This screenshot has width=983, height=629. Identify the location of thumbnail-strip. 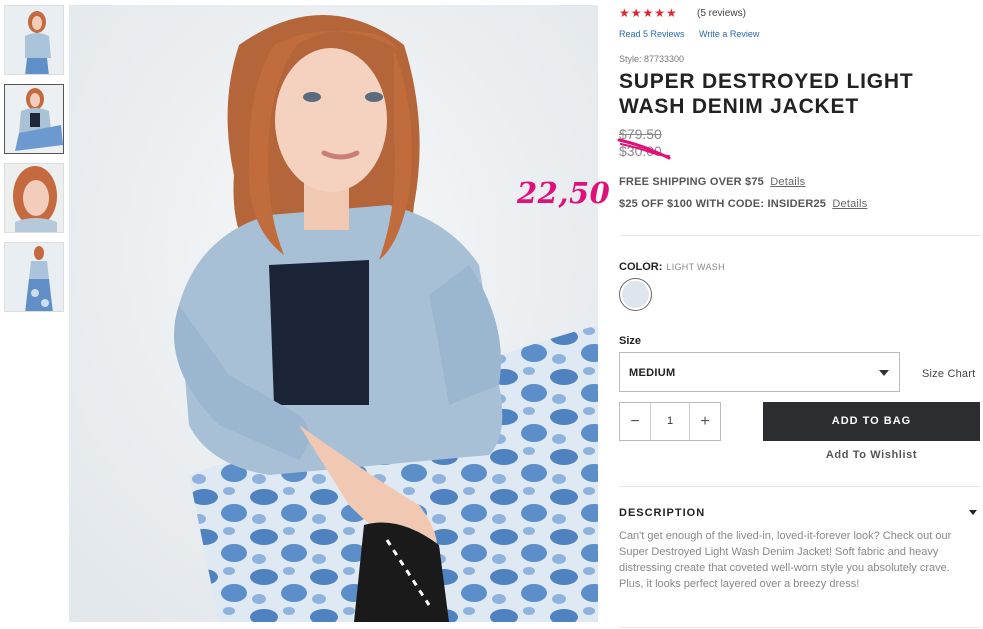
(35, 163).